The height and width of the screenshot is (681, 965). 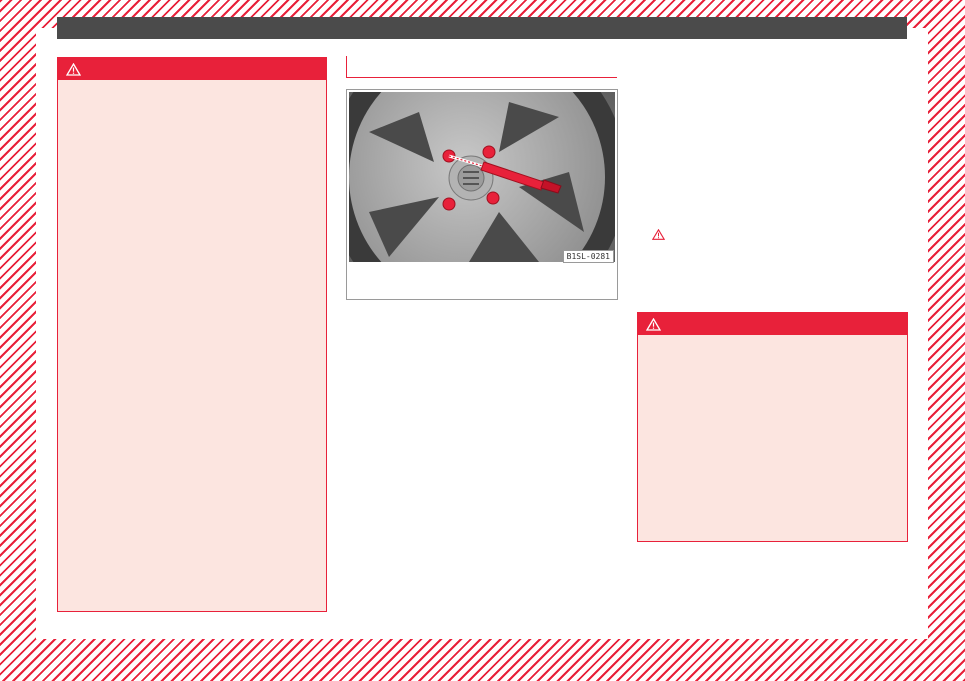 What do you see at coordinates (772, 324) in the screenshot?
I see `warning-box-right-header` at bounding box center [772, 324].